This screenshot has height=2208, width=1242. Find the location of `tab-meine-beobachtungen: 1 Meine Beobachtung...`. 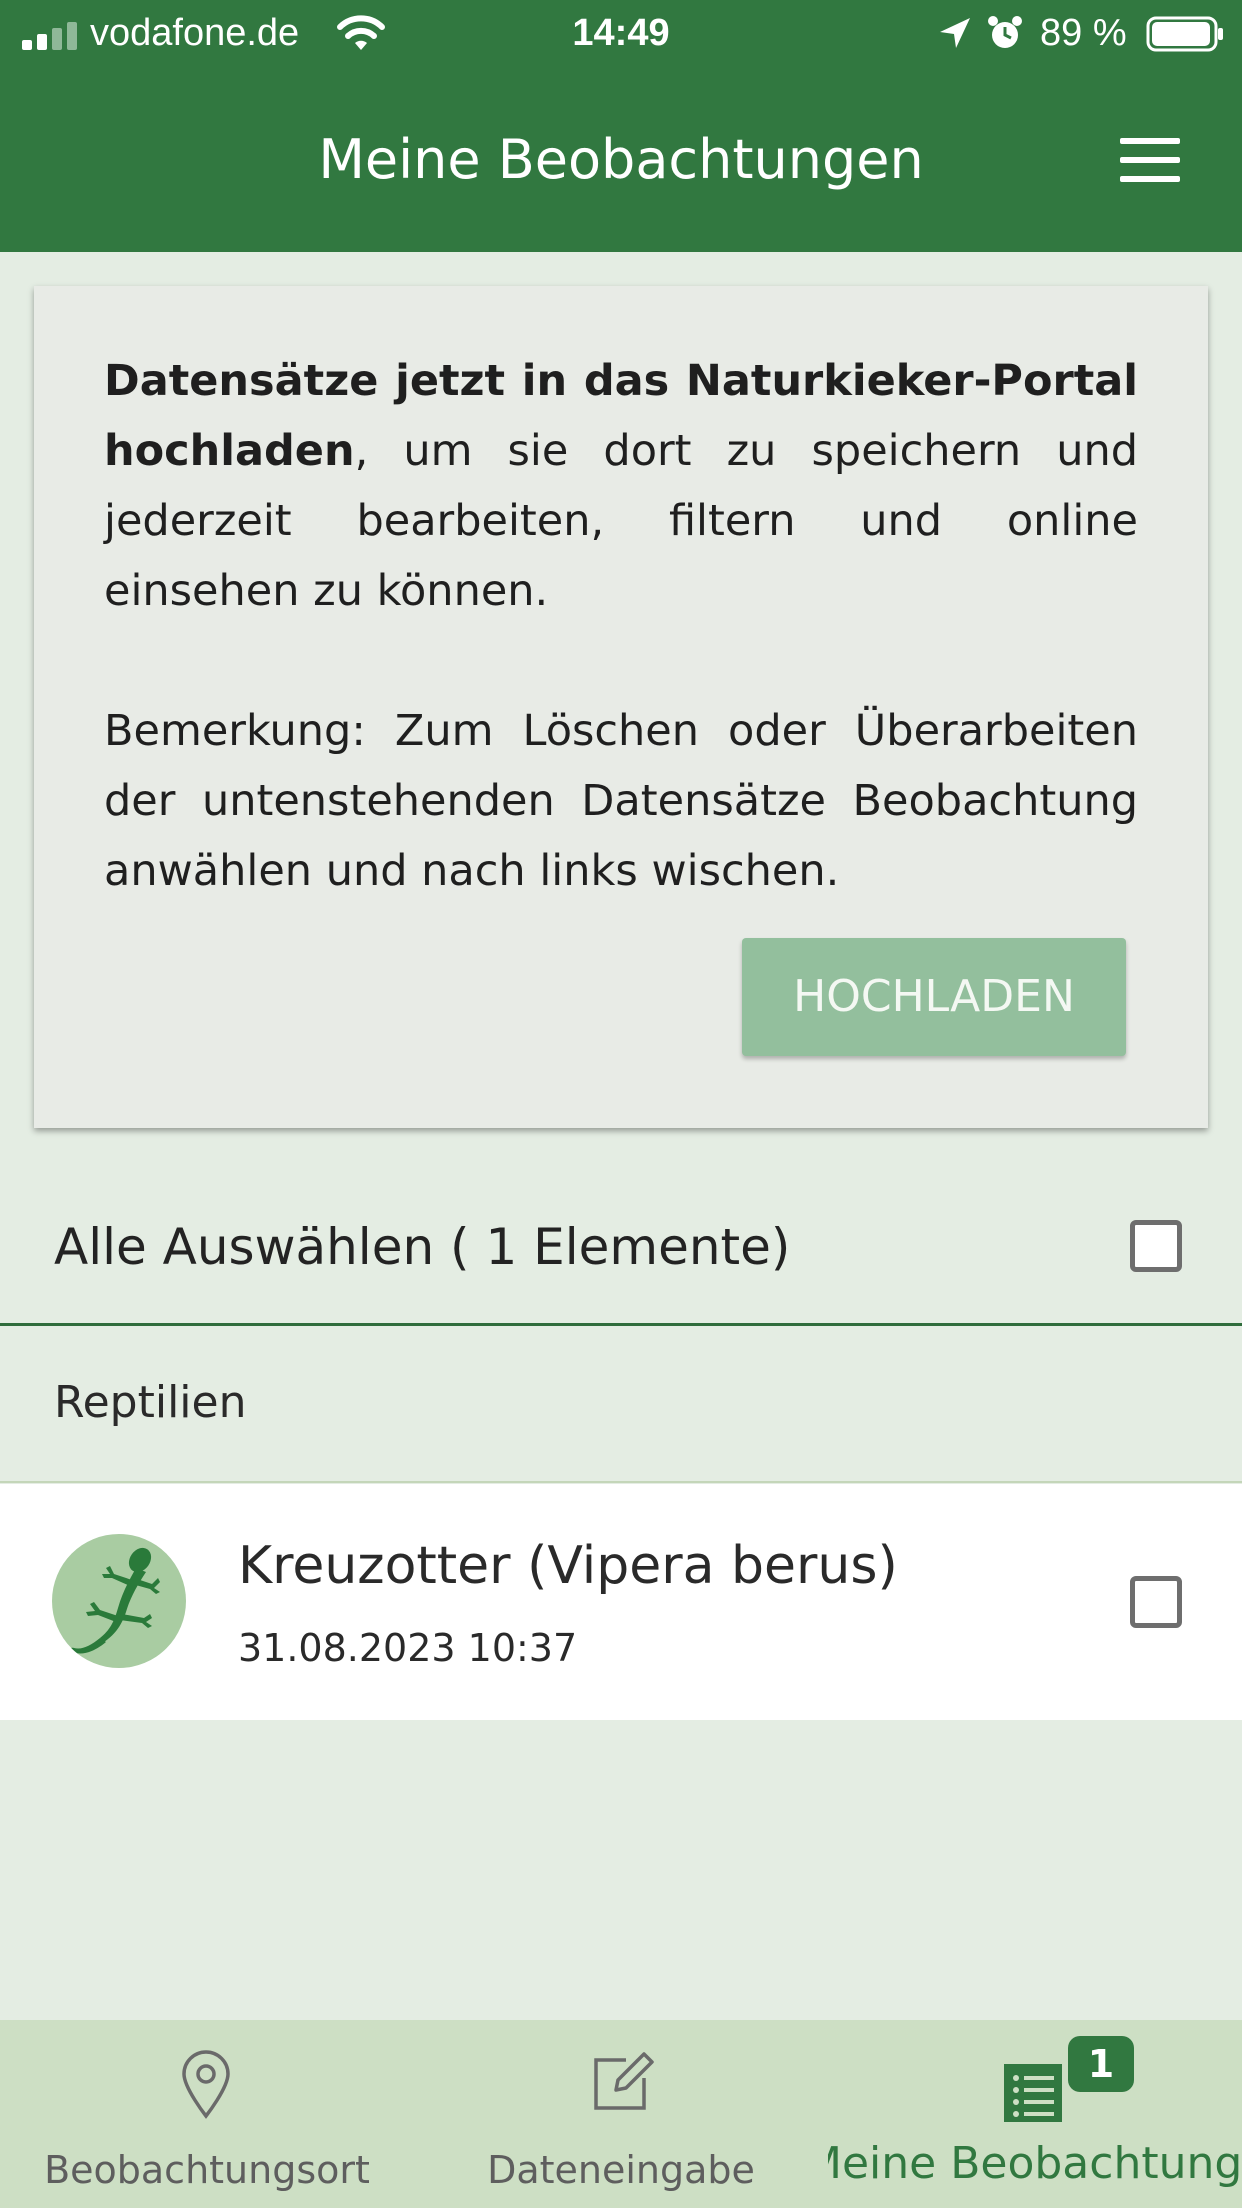

tab-meine-beobachtungen: 1 Meine Beobachtung... is located at coordinates (1035, 2114).